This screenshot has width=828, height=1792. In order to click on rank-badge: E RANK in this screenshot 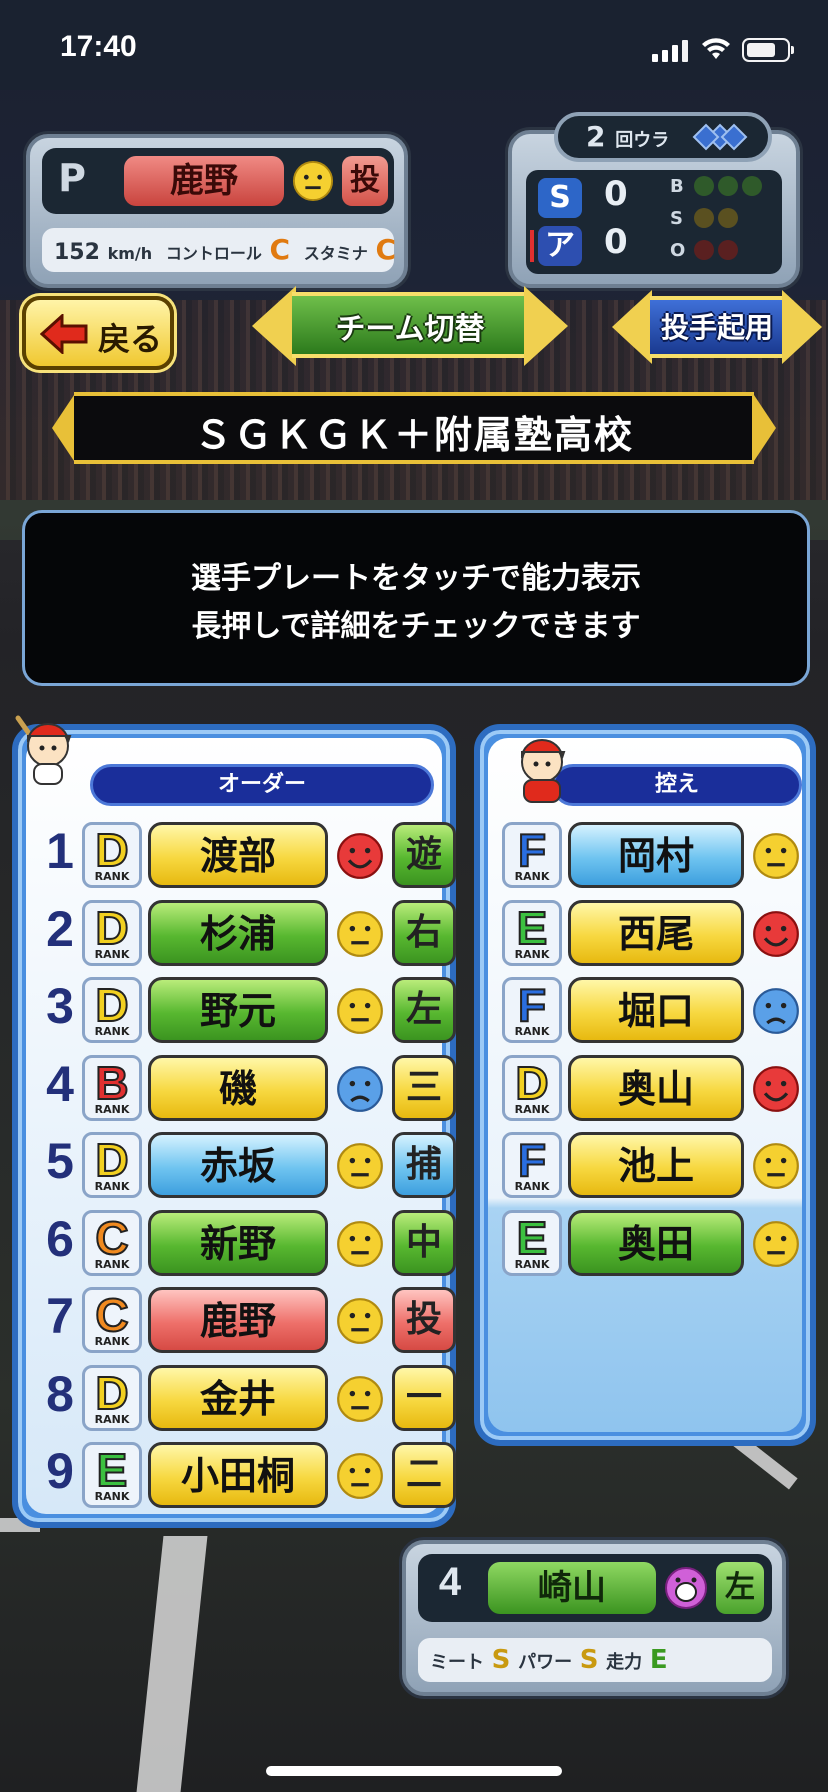, I will do `click(532, 932)`.